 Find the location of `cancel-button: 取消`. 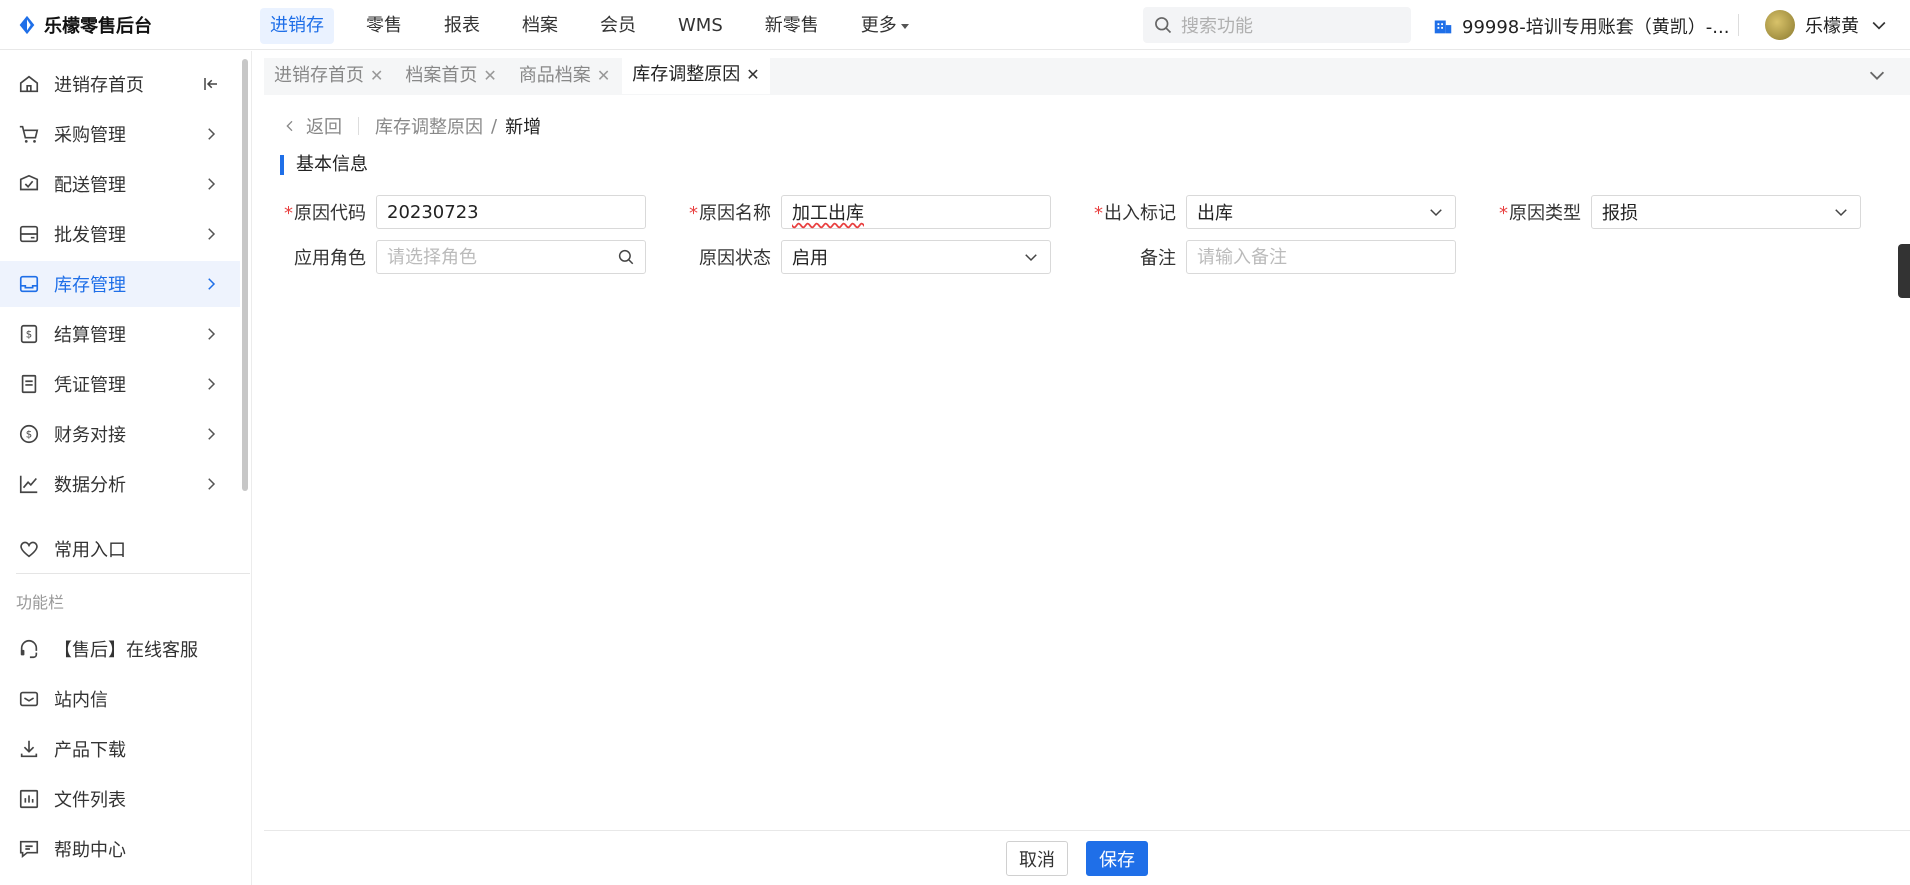

cancel-button: 取消 is located at coordinates (1037, 858).